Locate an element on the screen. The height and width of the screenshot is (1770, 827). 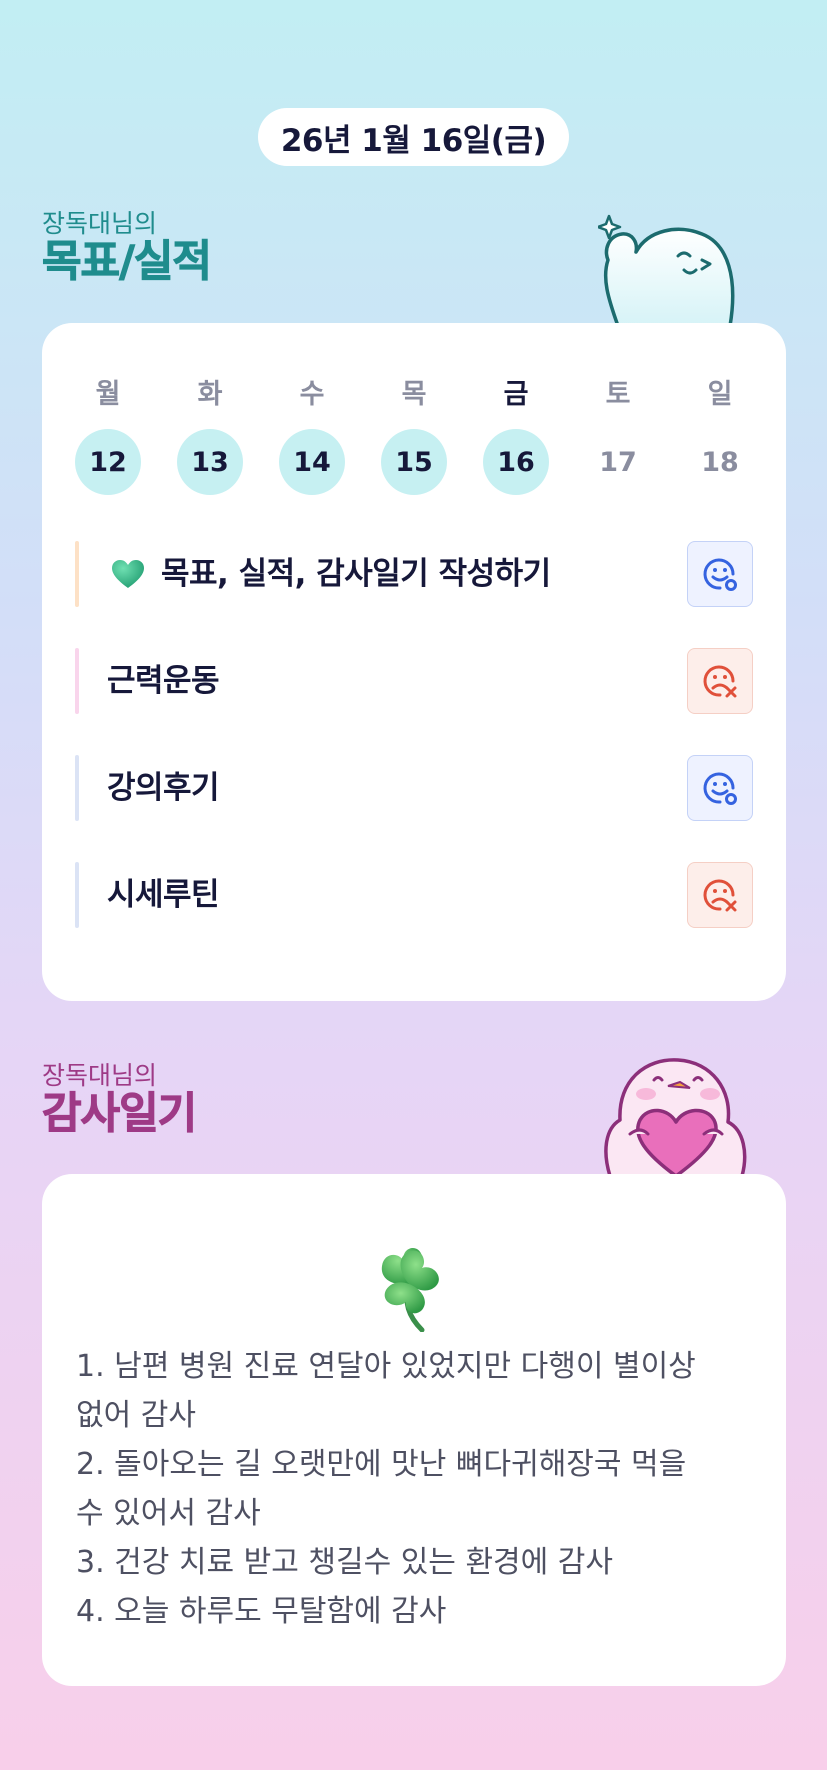
green-heart-icon is located at coordinates (128, 574).